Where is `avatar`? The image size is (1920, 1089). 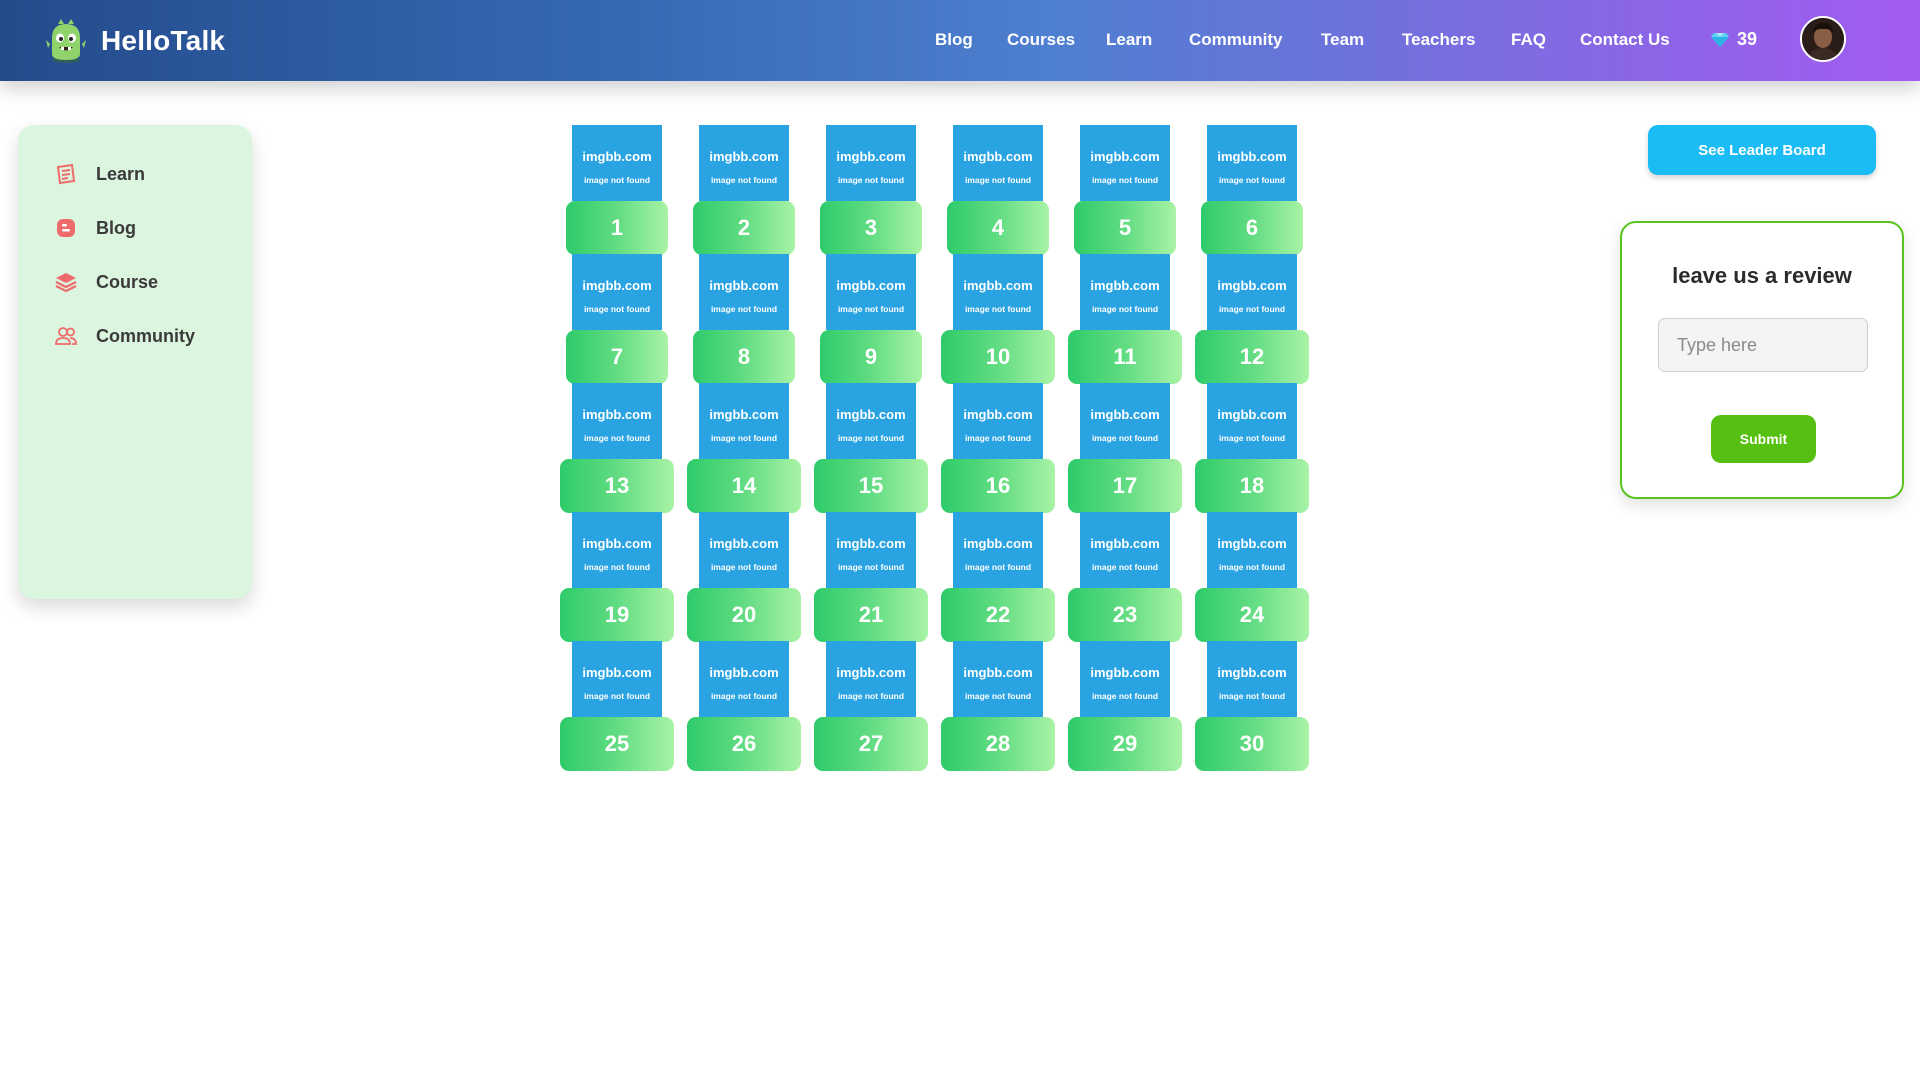 avatar is located at coordinates (1823, 39).